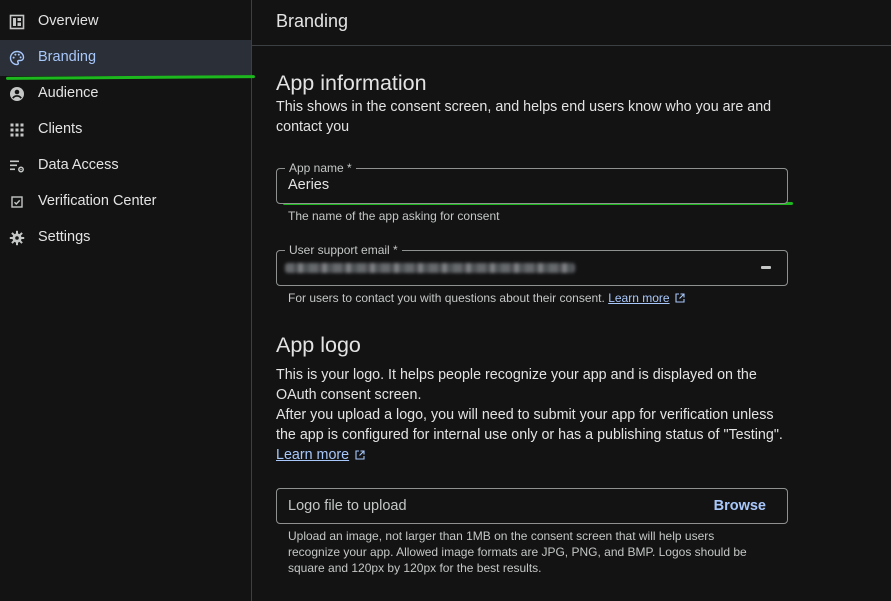 This screenshot has height=601, width=891. Describe the element at coordinates (571, 23) in the screenshot. I see `page-header: Branding` at that location.